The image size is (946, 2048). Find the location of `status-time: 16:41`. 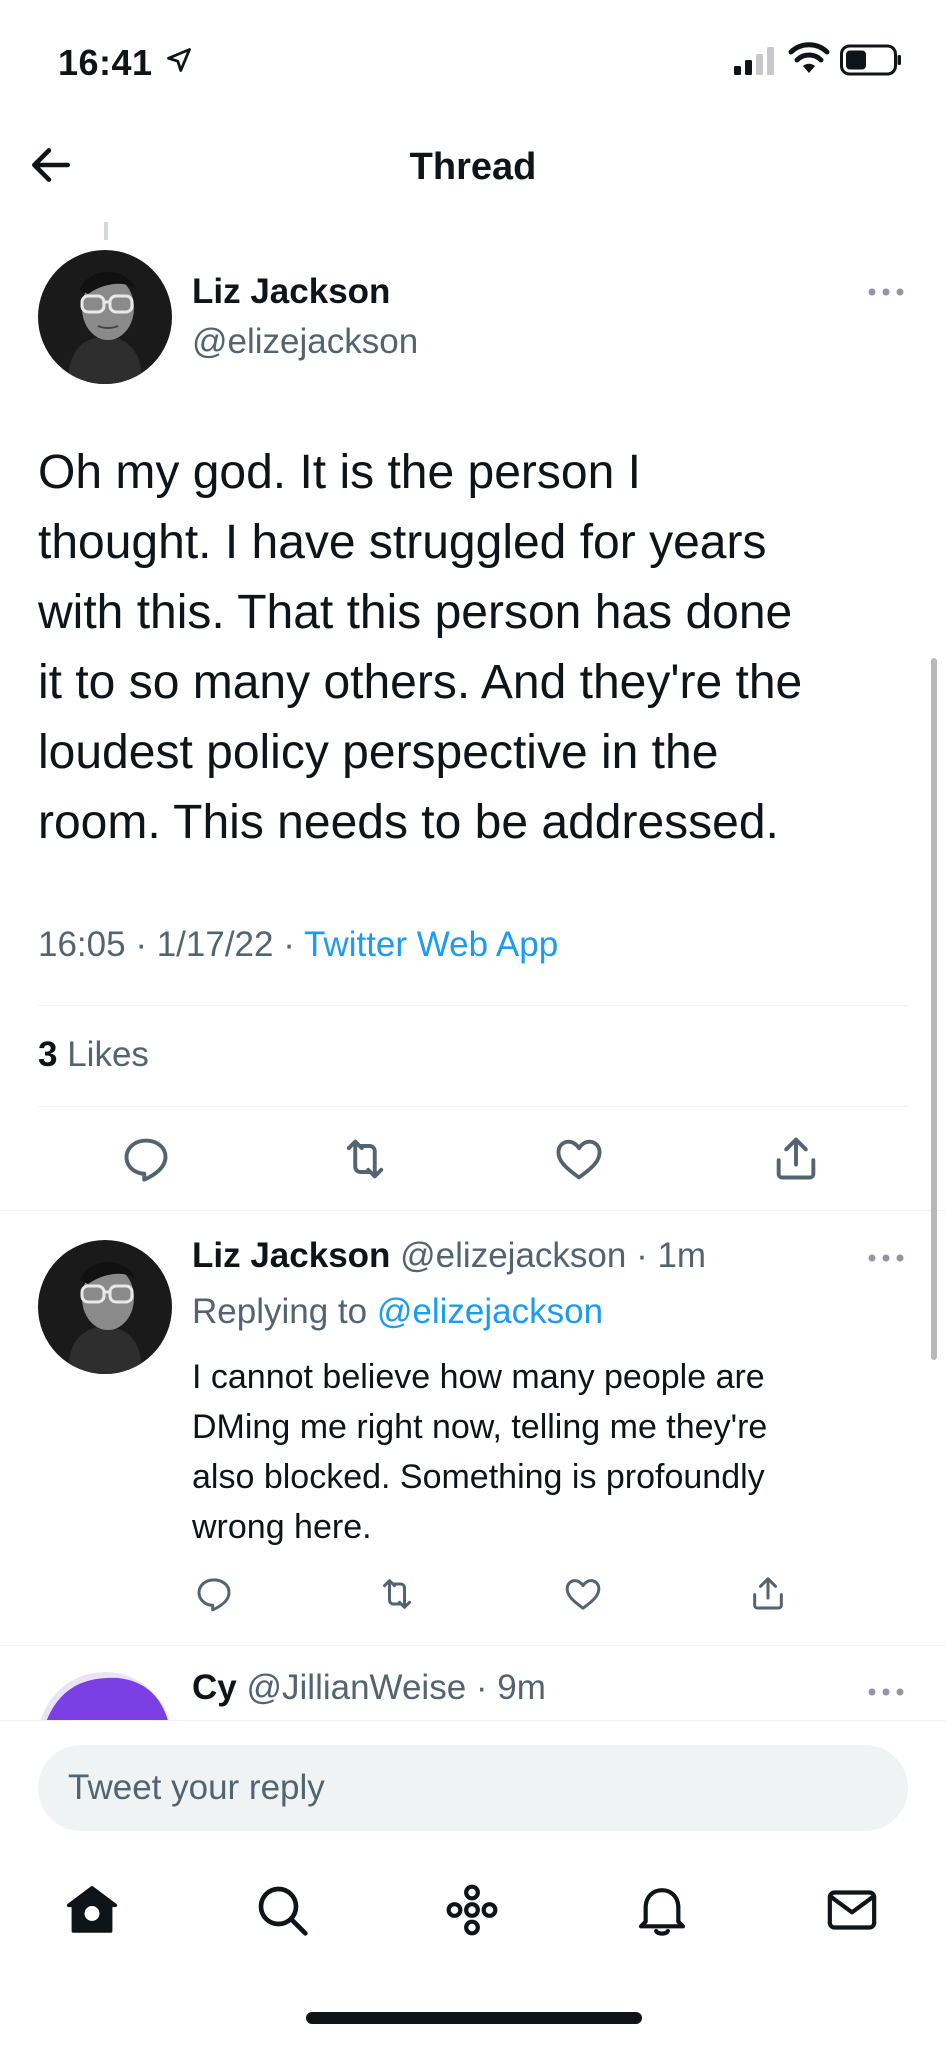

status-time: 16:41 is located at coordinates (105, 62).